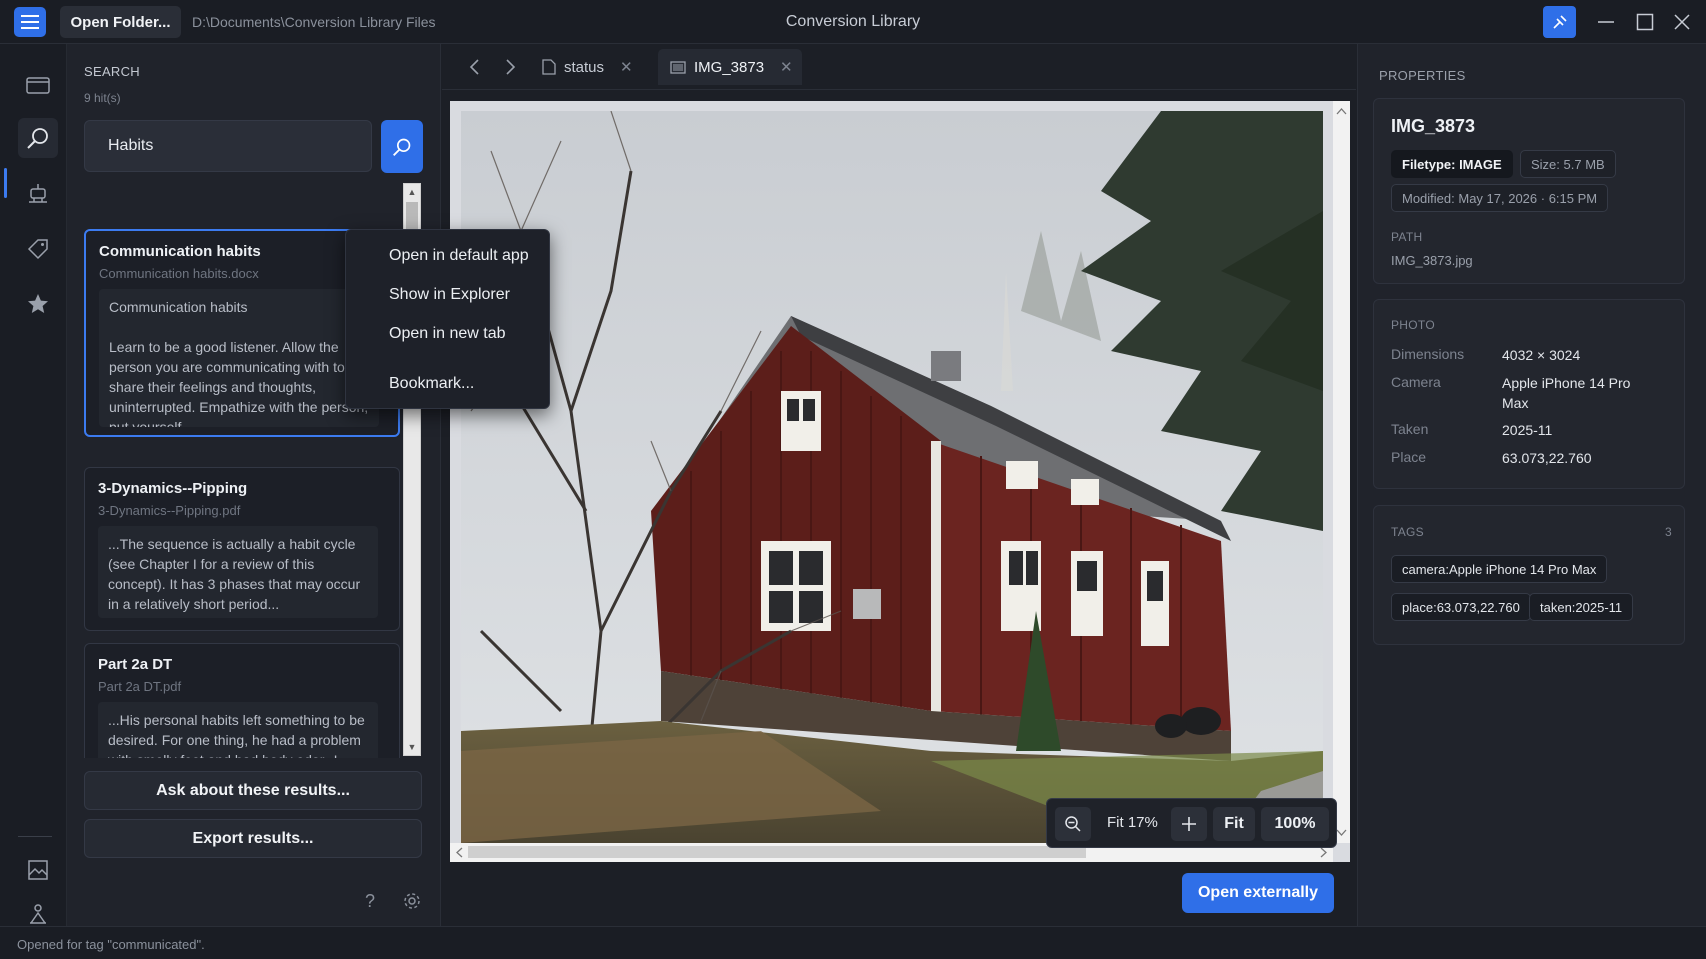  I want to click on hit-count: 9 hit(s), so click(102, 98).